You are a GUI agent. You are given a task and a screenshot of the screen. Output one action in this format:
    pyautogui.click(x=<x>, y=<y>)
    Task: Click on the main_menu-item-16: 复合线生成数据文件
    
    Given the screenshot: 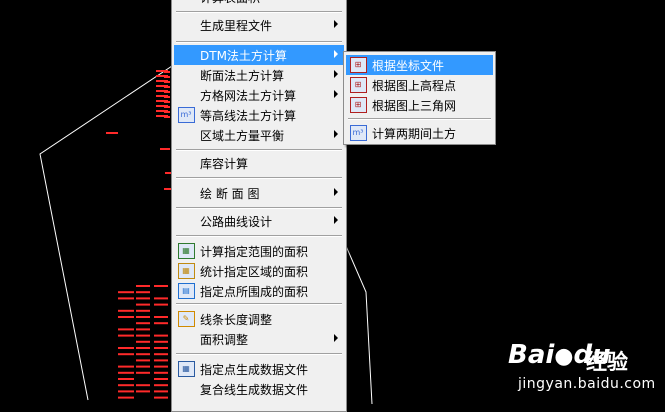 What is the action you would take?
    pyautogui.click(x=259, y=389)
    